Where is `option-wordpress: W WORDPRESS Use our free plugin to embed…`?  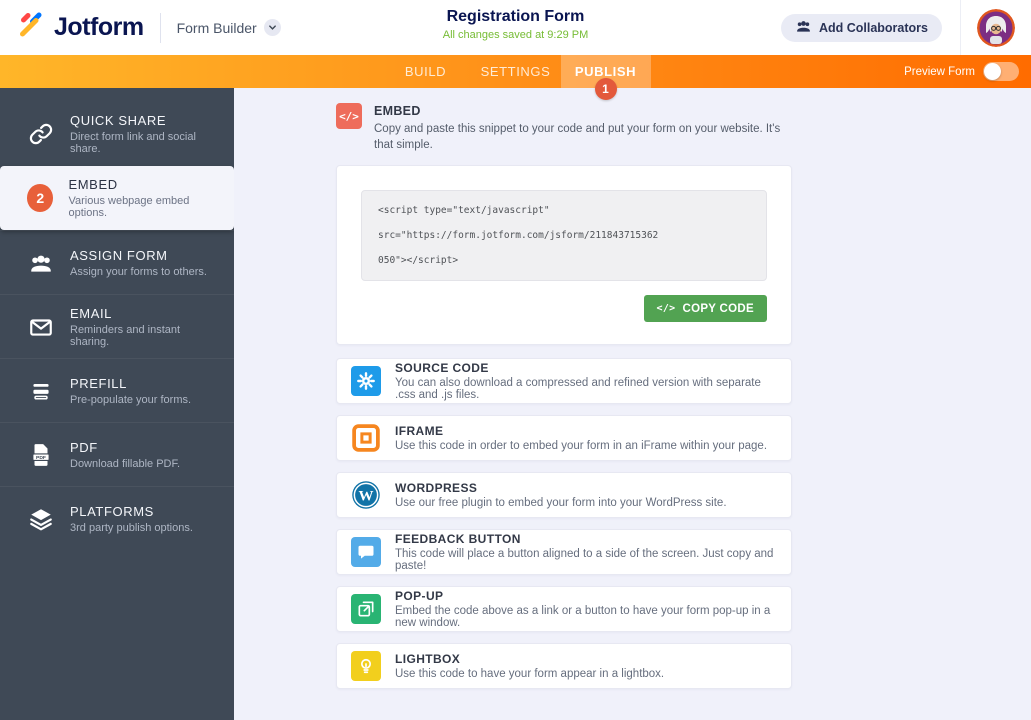 option-wordpress: W WORDPRESS Use our free plugin to embed… is located at coordinates (564, 495).